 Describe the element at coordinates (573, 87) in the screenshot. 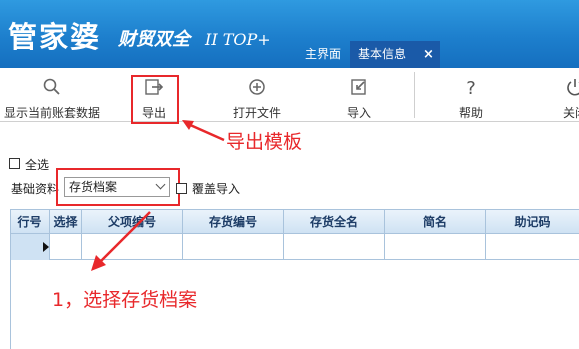

I see `power-icon` at that location.